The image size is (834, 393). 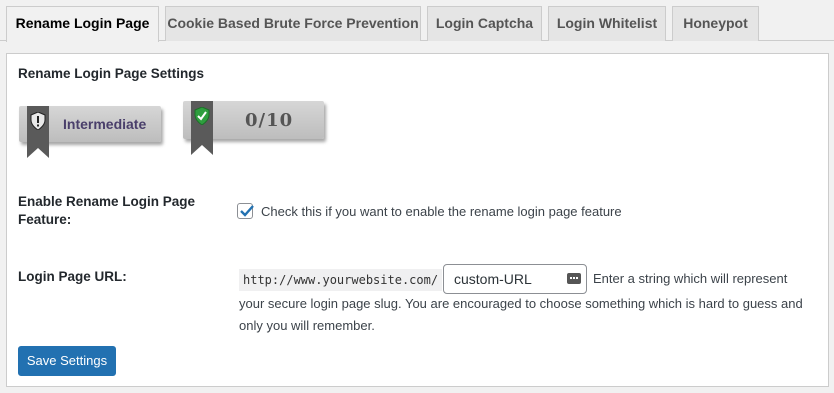 What do you see at coordinates (111, 73) in the screenshot?
I see `panel-title: Rename Login Page Settings` at bounding box center [111, 73].